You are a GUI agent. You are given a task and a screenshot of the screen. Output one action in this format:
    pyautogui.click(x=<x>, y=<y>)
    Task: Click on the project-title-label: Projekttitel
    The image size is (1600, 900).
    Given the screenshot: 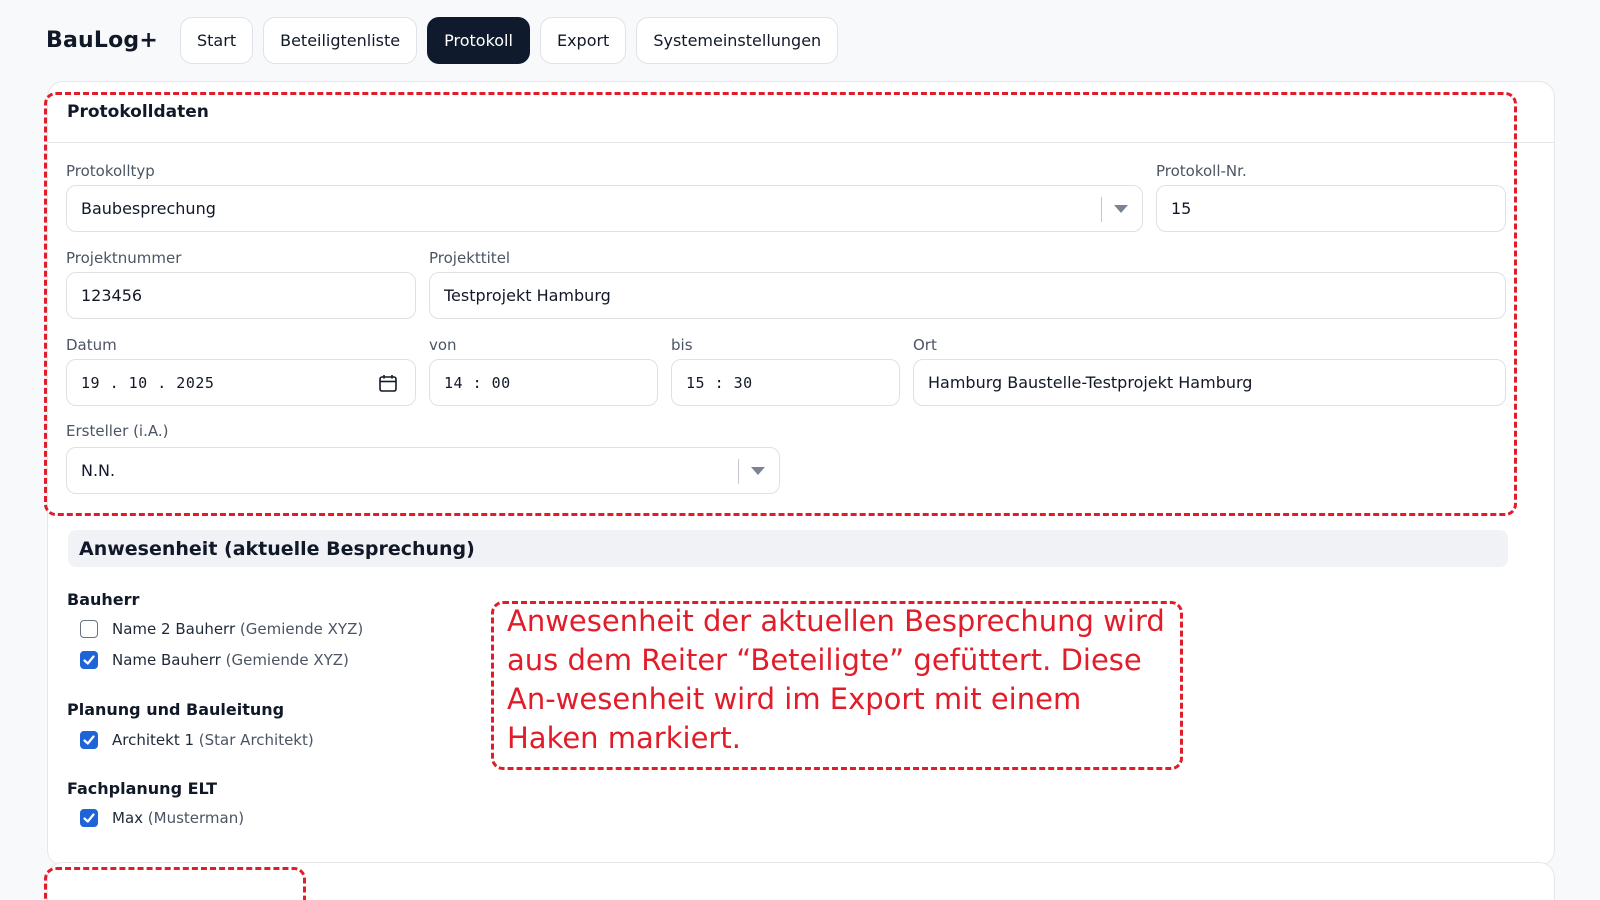 What is the action you would take?
    pyautogui.click(x=470, y=258)
    